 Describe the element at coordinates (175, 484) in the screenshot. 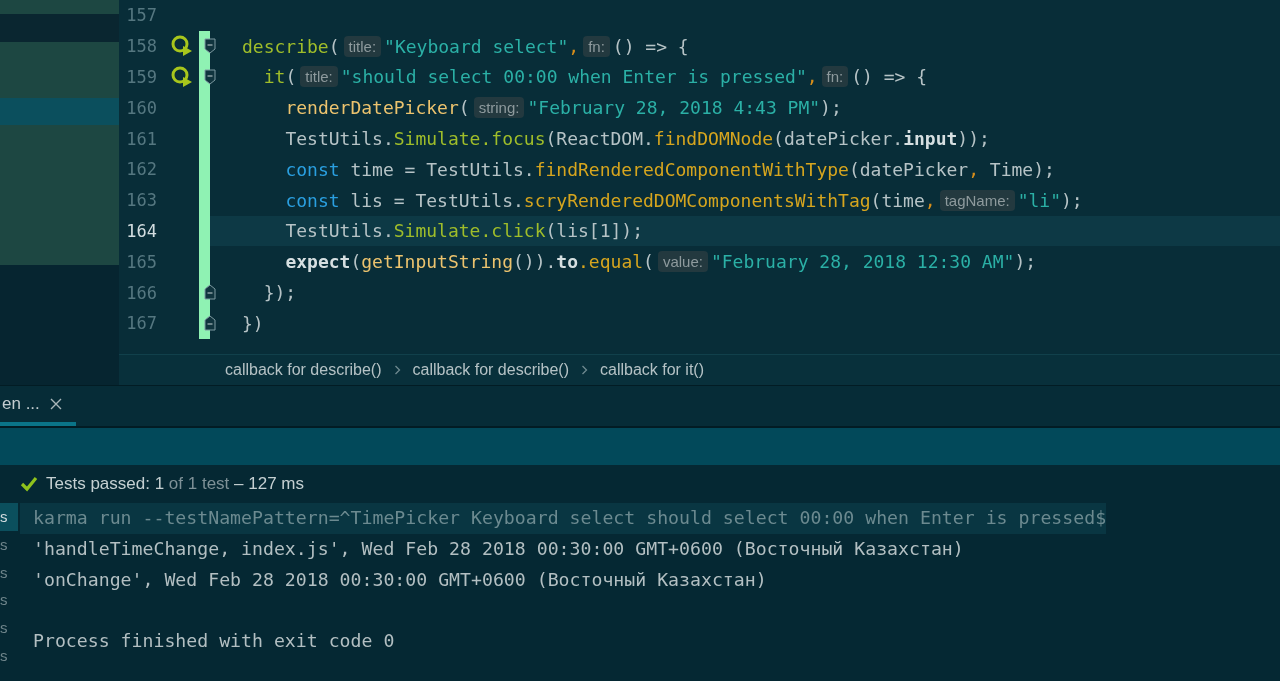

I see `test-status-text: Tests passed: 1 of 1 test – 127 ms` at that location.